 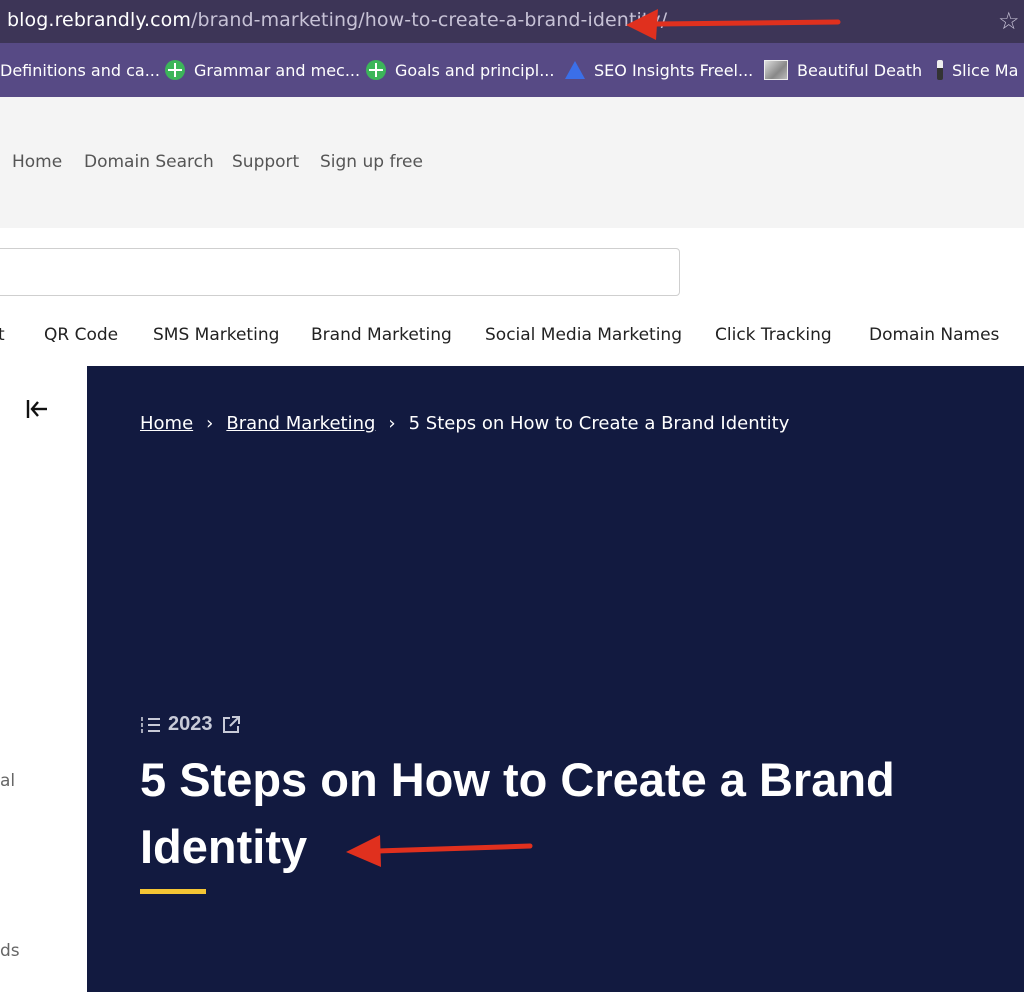 I want to click on category-qr-code: QR Code, so click(x=81, y=335).